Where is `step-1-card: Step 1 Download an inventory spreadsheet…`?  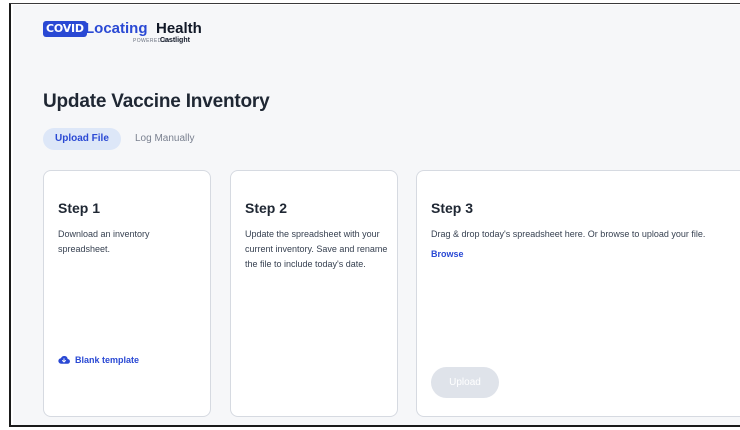 step-1-card: Step 1 Download an inventory spreadsheet… is located at coordinates (127, 293).